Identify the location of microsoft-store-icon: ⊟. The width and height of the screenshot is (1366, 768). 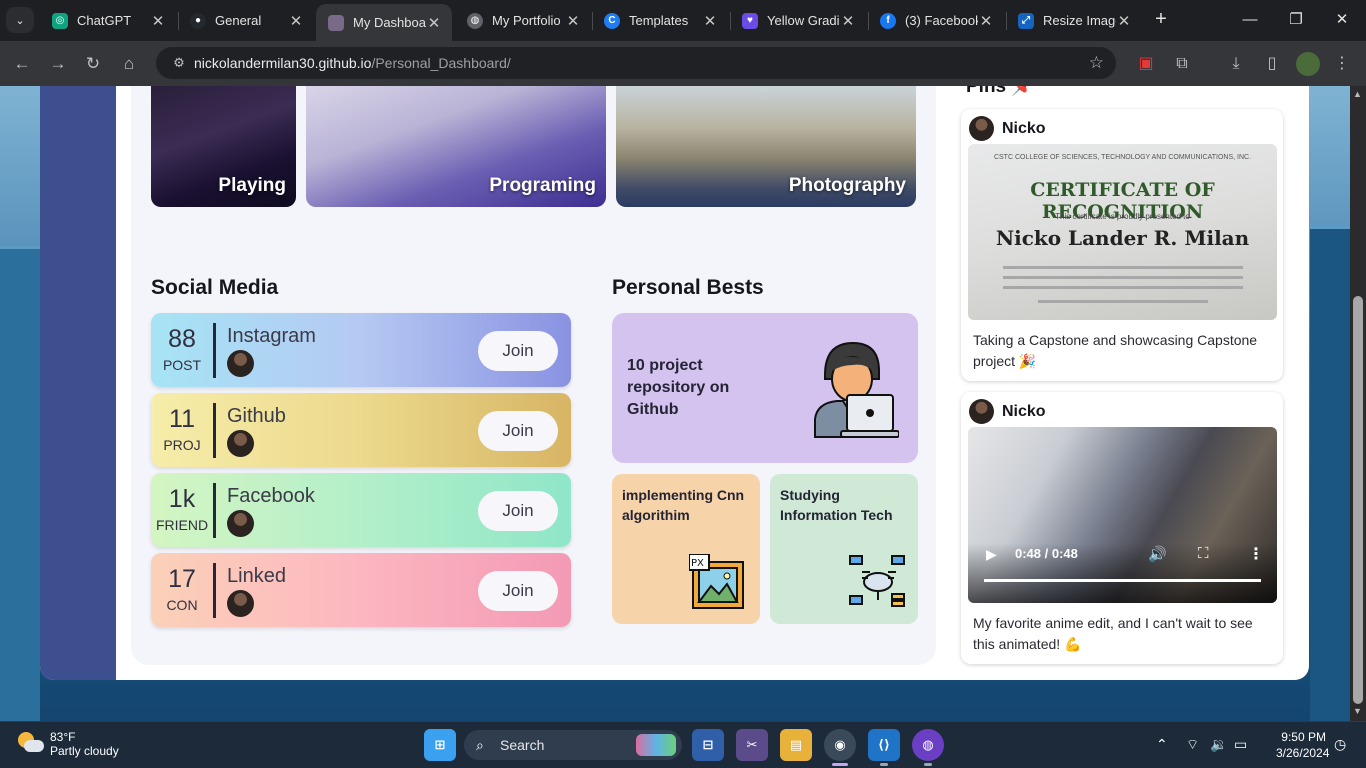
(708, 745).